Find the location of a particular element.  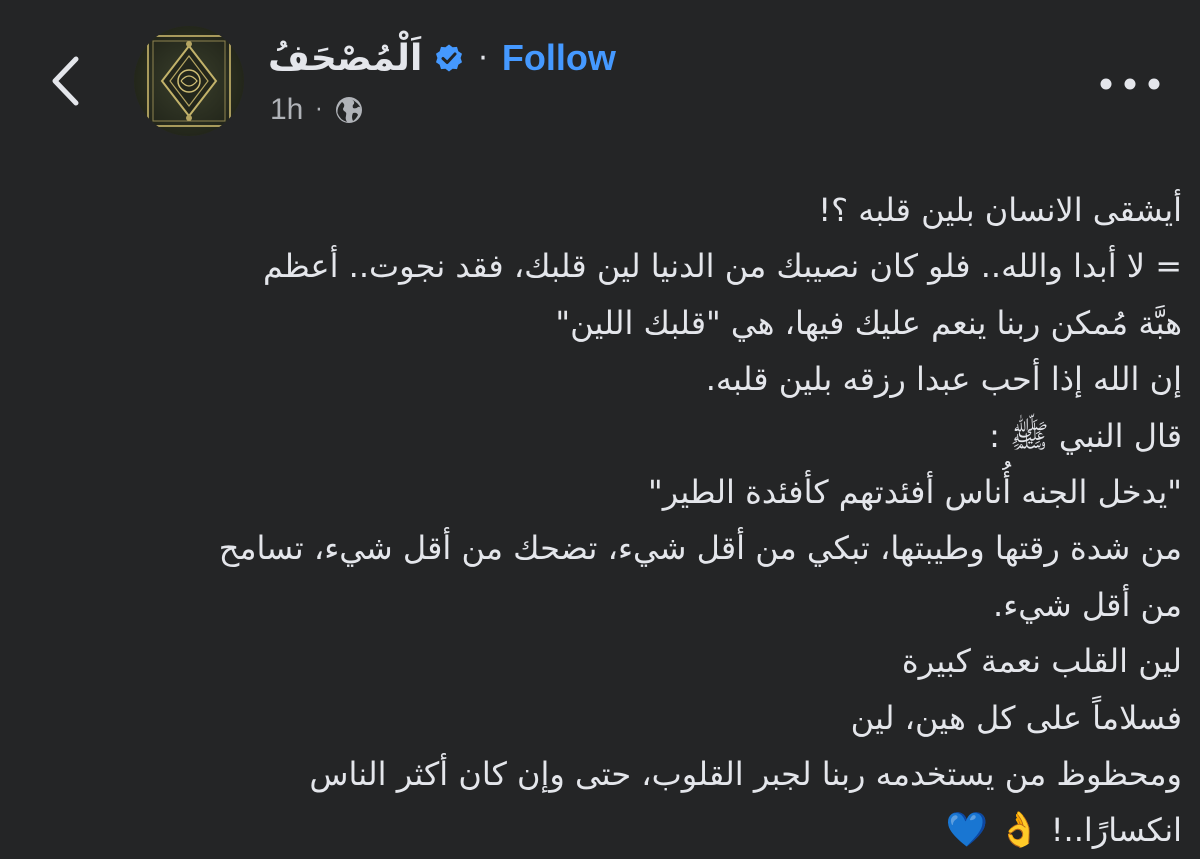

globe-icon is located at coordinates (349, 110).